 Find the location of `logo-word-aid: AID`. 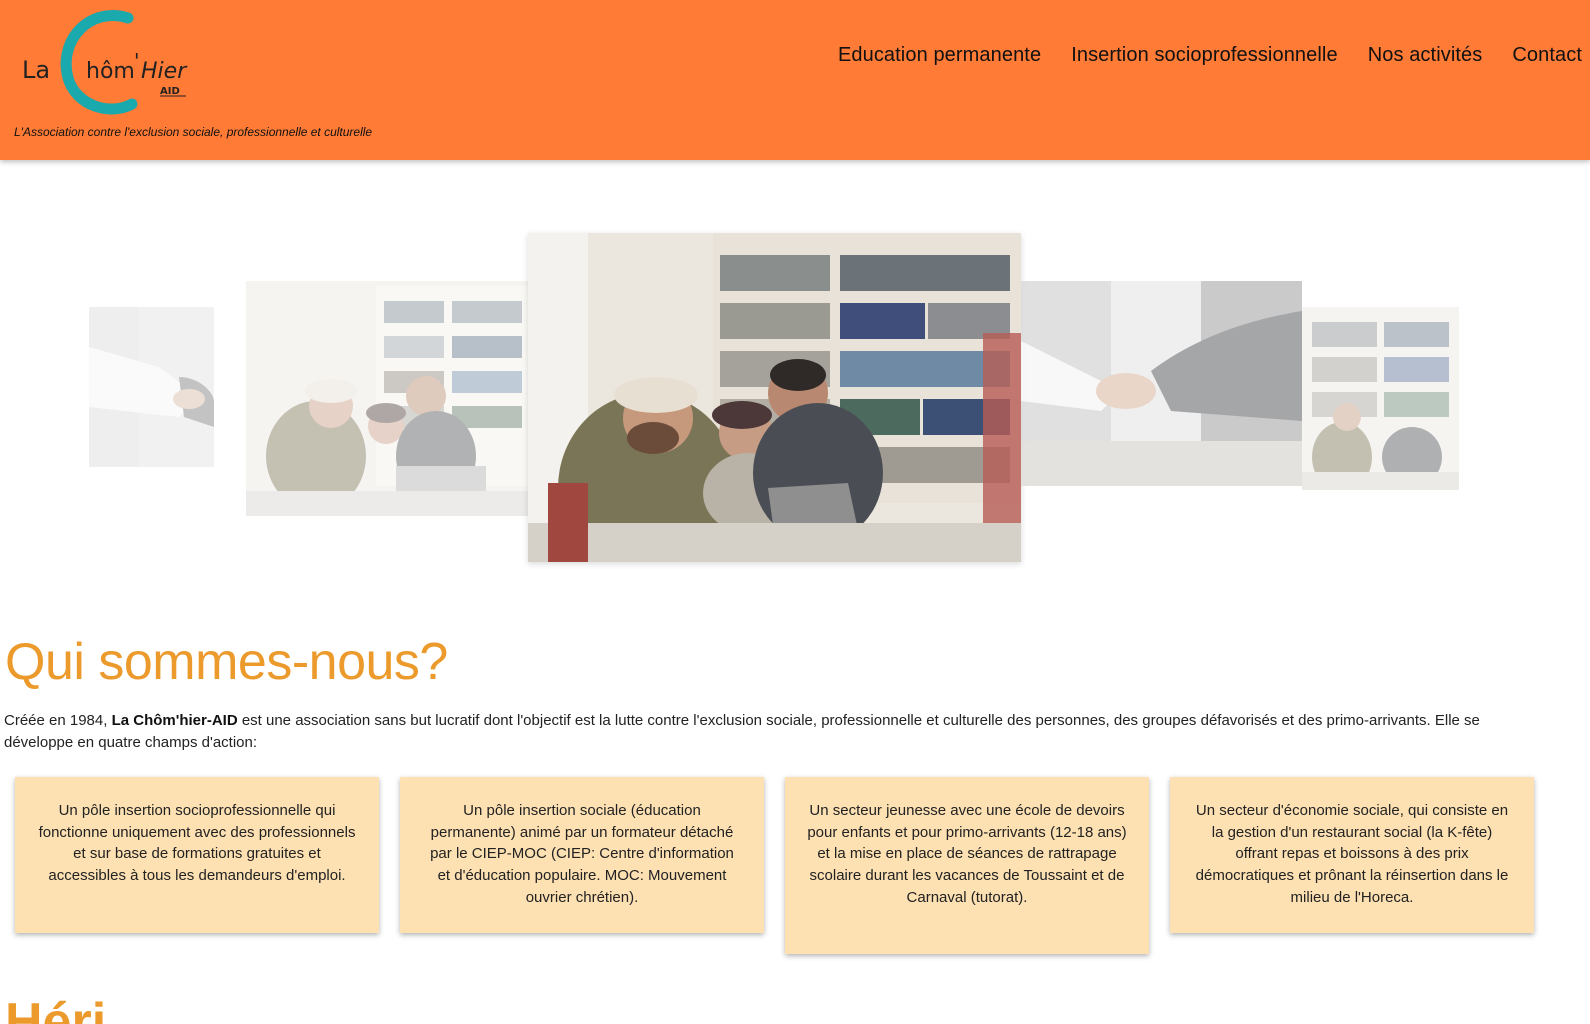

logo-word-aid: AID is located at coordinates (170, 91).